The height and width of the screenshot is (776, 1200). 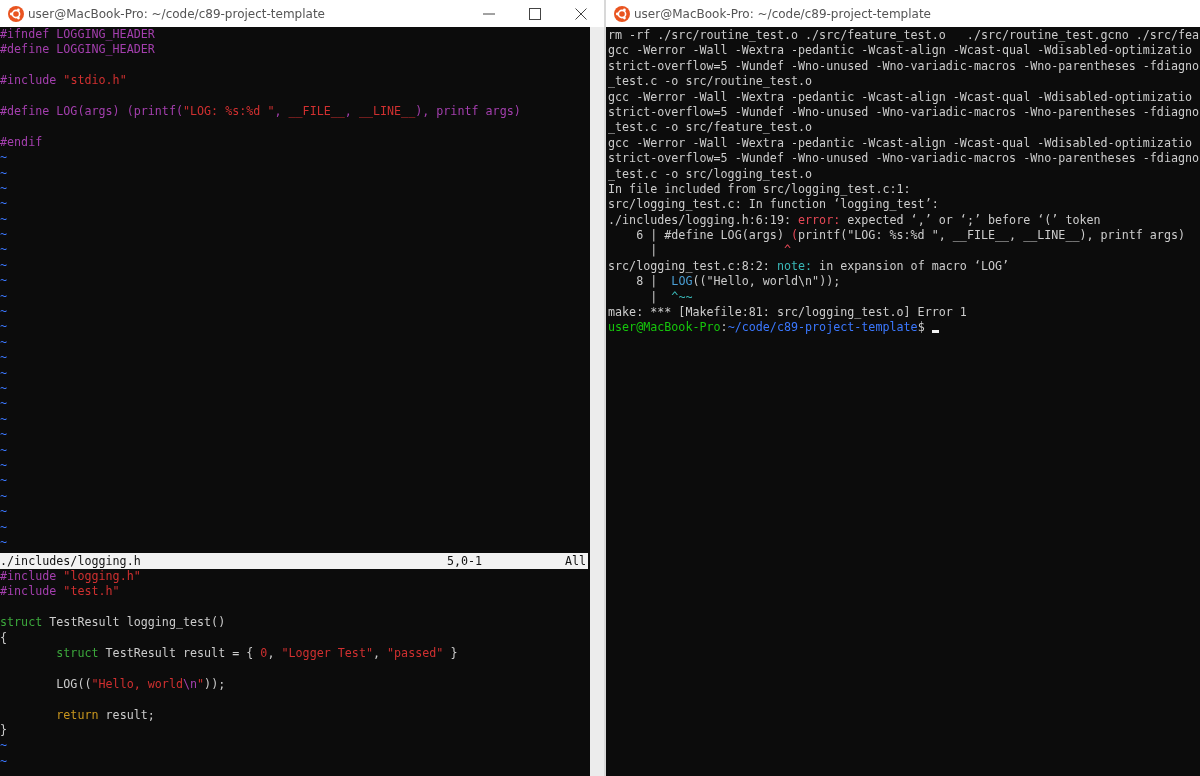 I want to click on terminal-line: src/logging_test.c:8:2: note: in expansion of macro ‘LOG’, so click(x=809, y=266).